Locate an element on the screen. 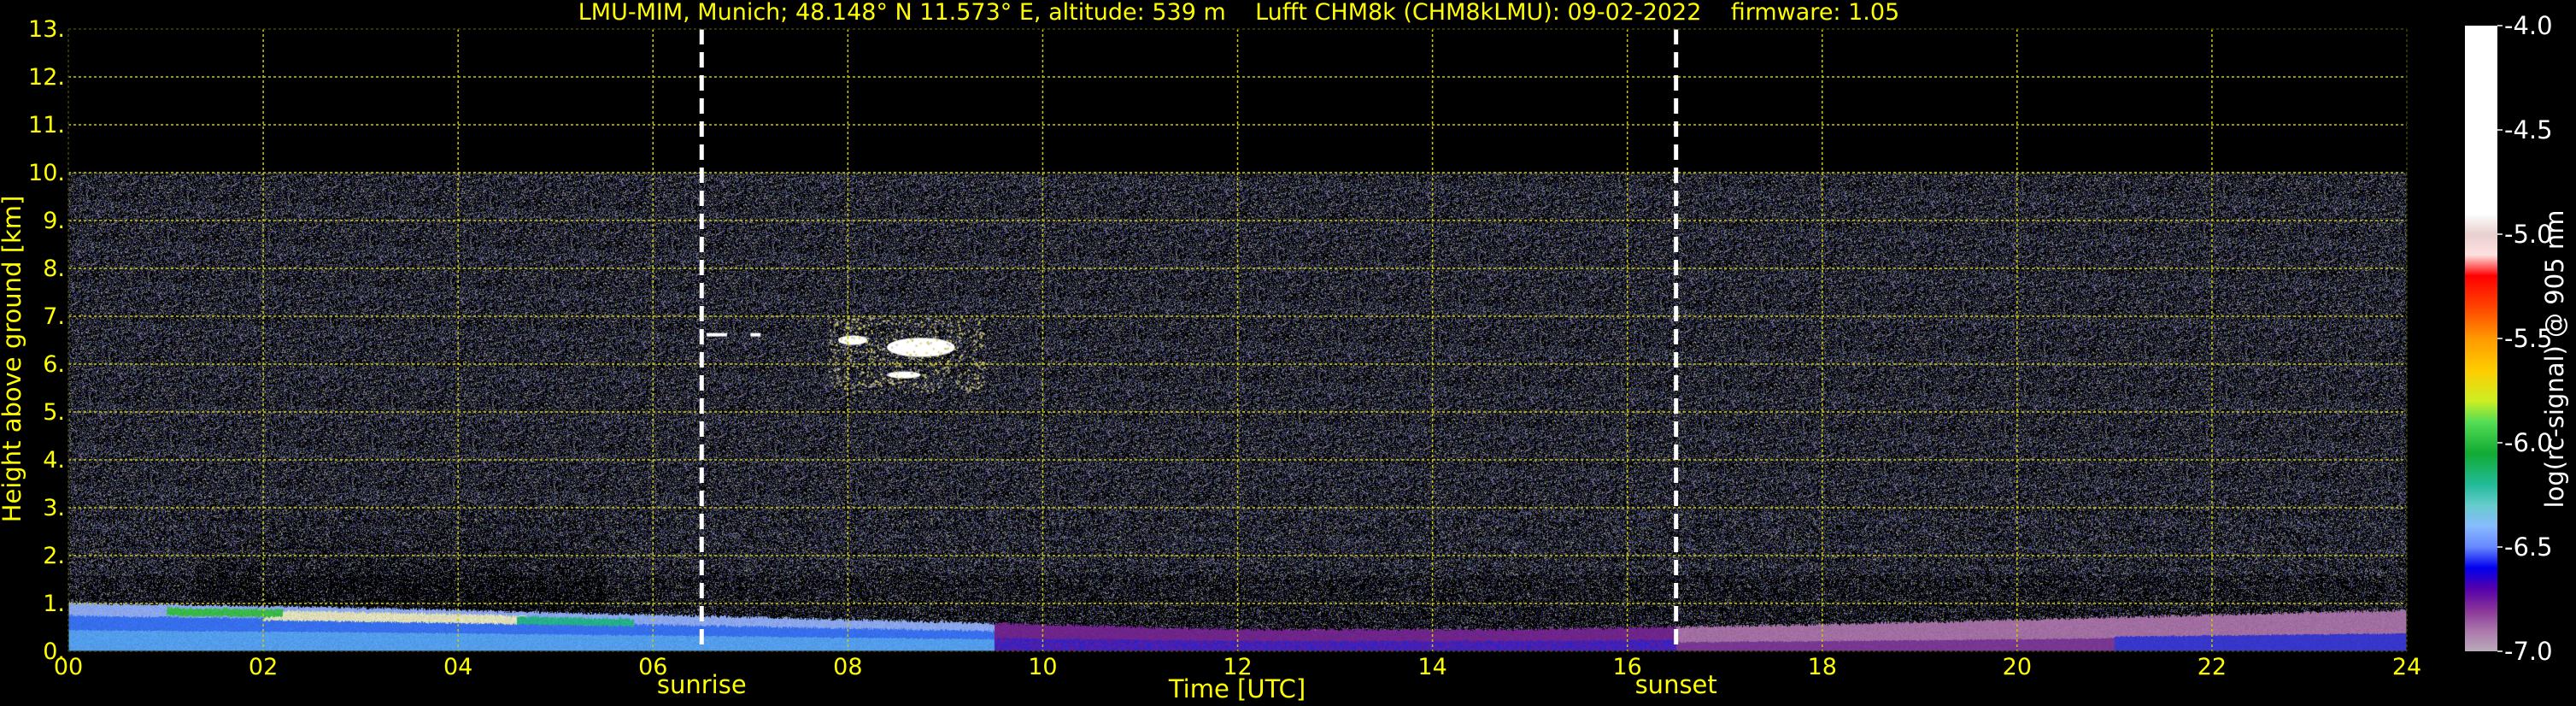  colorbar-tick-label: -4.0 is located at coordinates (2528, 25).